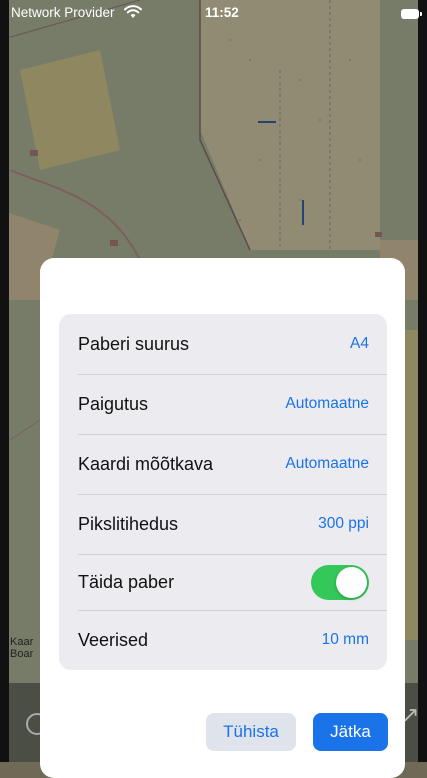  Describe the element at coordinates (223, 640) in the screenshot. I see `margins-row: Veerised 10 mm` at that location.